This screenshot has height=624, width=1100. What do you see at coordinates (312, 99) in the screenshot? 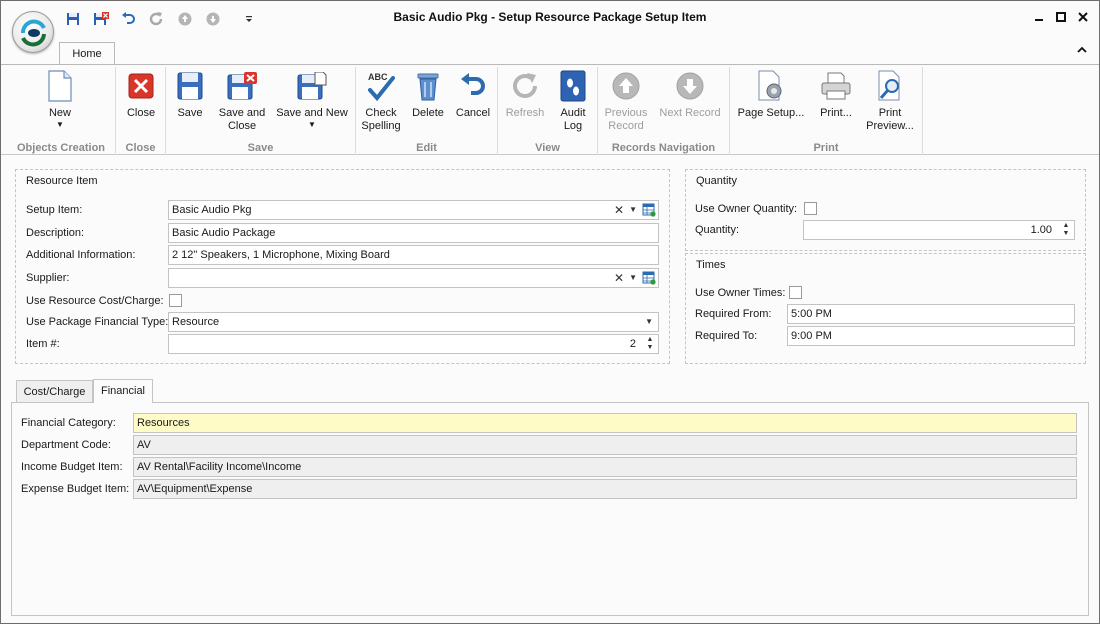
I see `save-and-new-button: Save and New ▼` at bounding box center [312, 99].